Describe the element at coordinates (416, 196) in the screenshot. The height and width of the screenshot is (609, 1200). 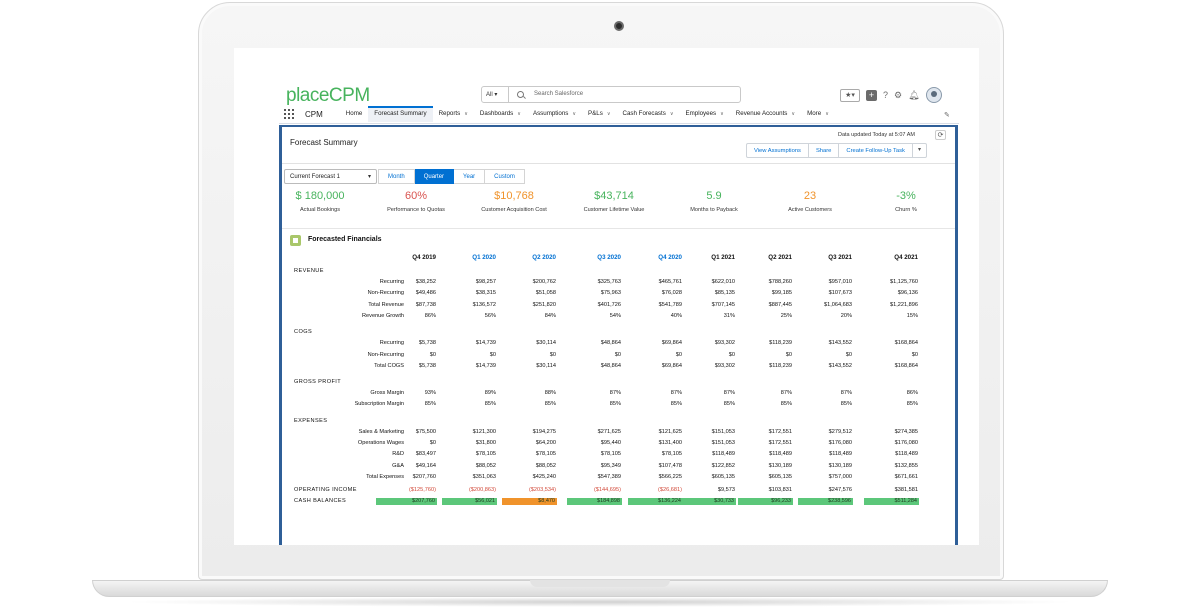
I see `kpi-value: 60%` at that location.